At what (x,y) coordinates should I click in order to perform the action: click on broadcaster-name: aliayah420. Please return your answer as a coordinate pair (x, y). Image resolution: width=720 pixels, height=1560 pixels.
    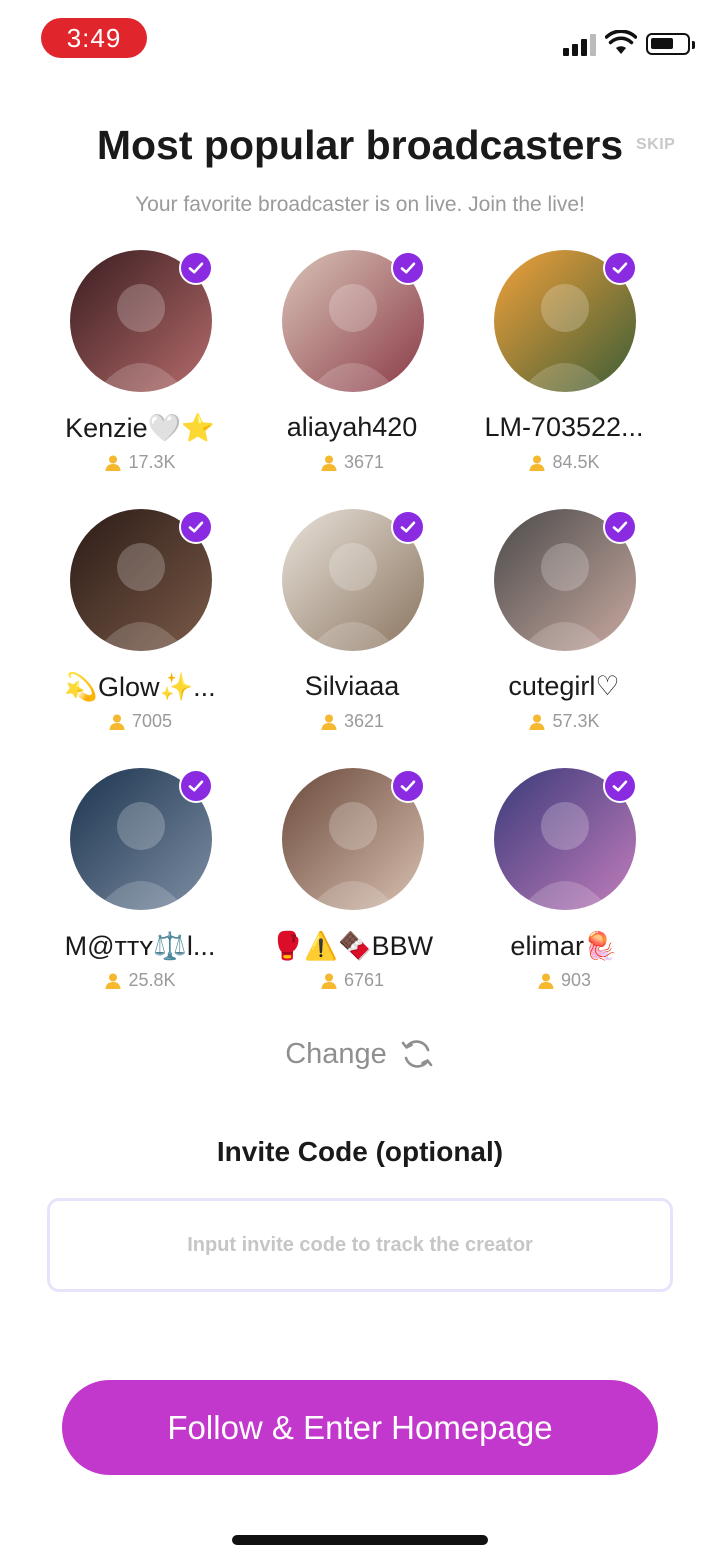
    Looking at the image, I should click on (352, 427).